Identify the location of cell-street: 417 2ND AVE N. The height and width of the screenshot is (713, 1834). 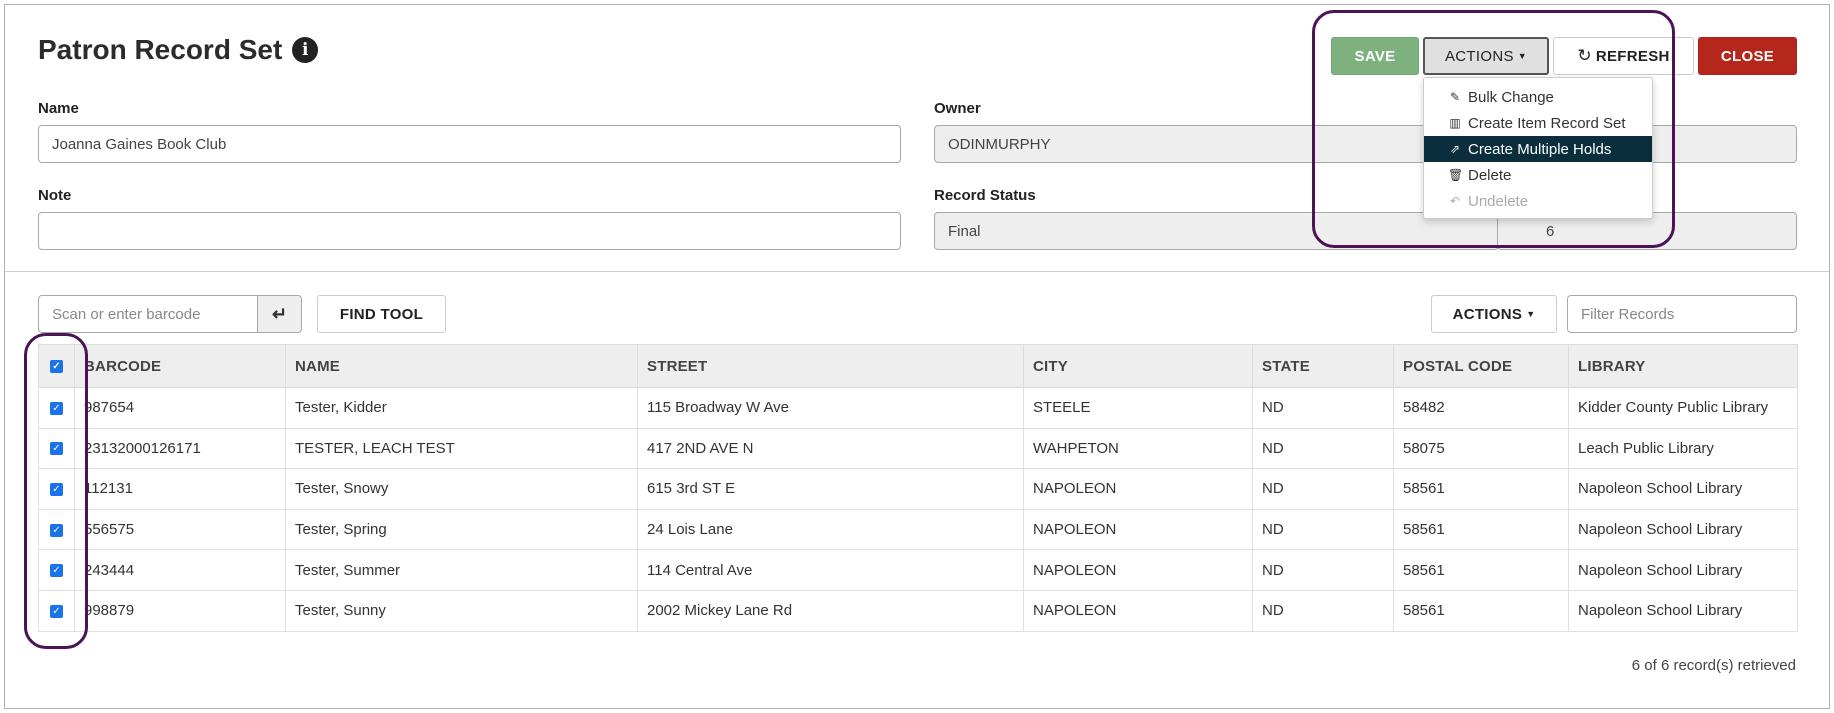
(830, 448).